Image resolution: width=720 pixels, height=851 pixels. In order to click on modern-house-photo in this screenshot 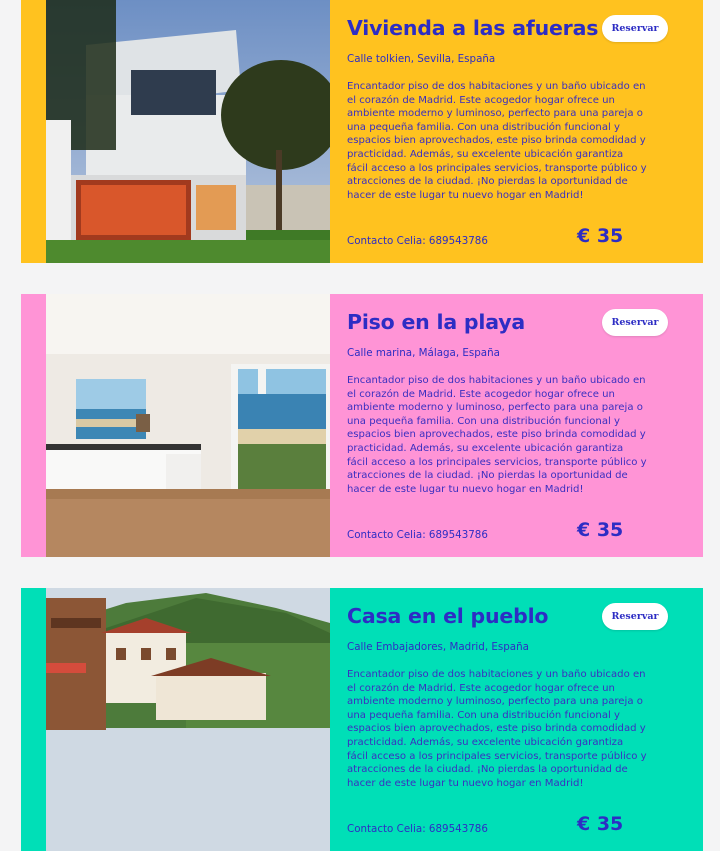, I will do `click(188, 131)`.